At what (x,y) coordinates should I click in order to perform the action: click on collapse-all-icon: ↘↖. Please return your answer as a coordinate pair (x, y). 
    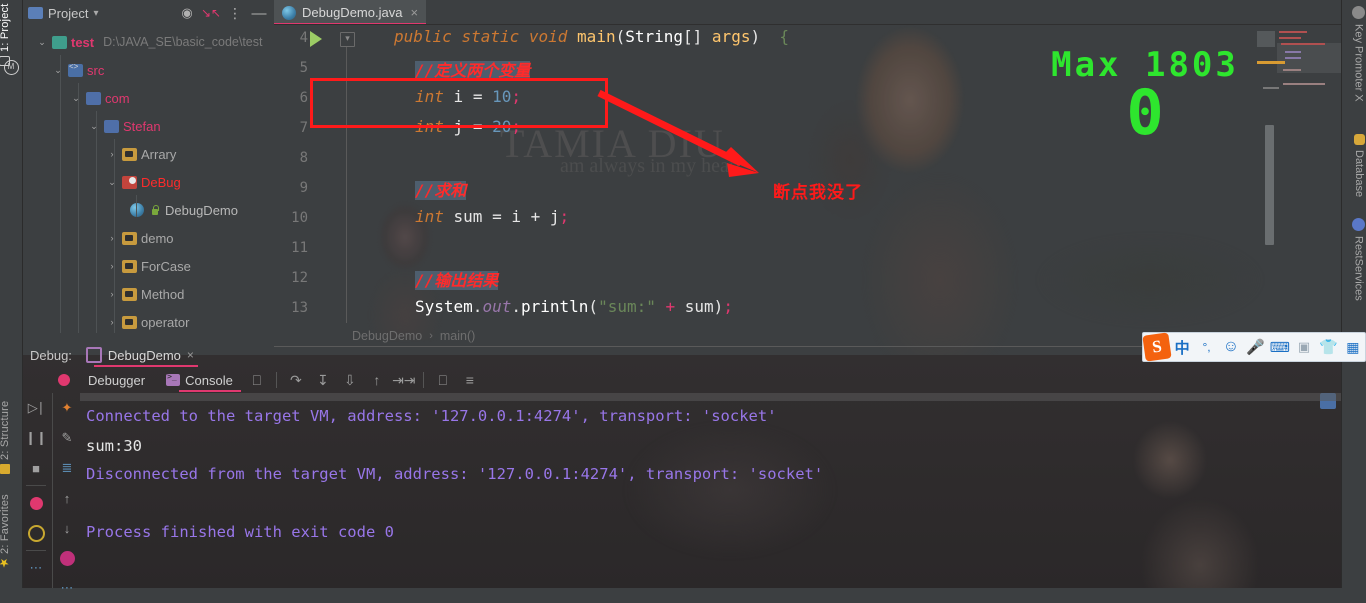
    Looking at the image, I should click on (211, 13).